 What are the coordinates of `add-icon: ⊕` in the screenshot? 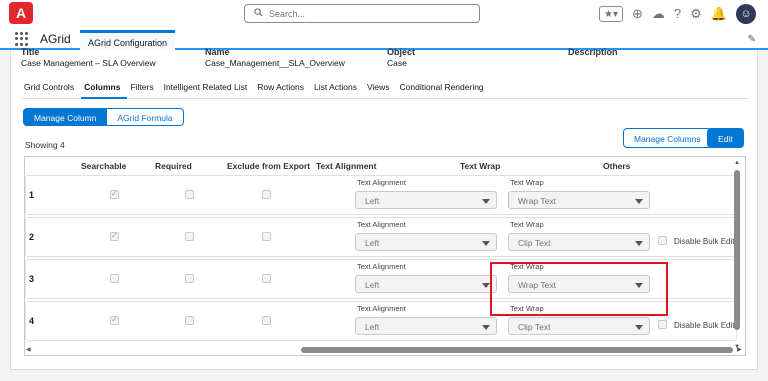 It's located at (637, 14).